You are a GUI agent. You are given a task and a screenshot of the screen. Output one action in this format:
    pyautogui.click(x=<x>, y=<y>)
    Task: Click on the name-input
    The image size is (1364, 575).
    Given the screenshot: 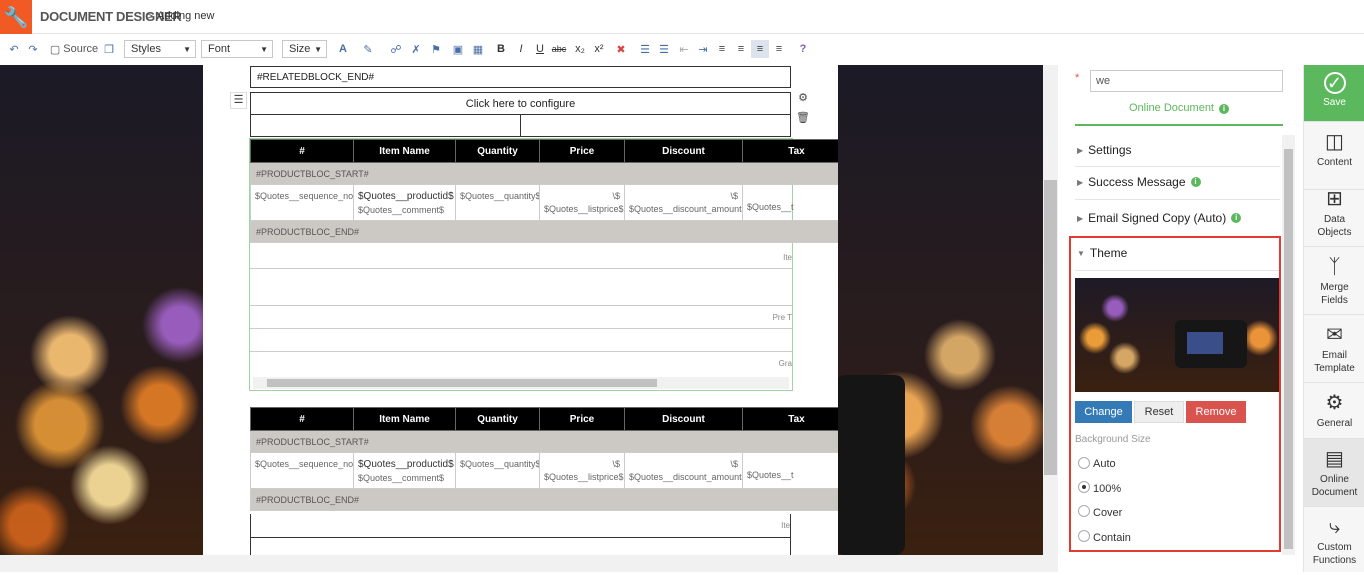 What is the action you would take?
    pyautogui.click(x=1186, y=81)
    